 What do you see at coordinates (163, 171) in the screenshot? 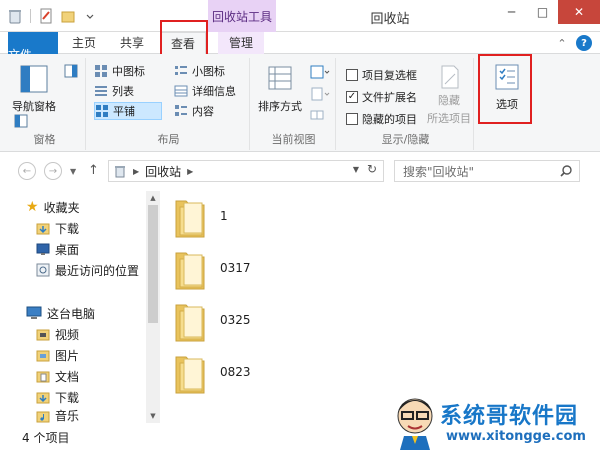
I see `breadcrumb-recycle-bin: 回收站` at bounding box center [163, 171].